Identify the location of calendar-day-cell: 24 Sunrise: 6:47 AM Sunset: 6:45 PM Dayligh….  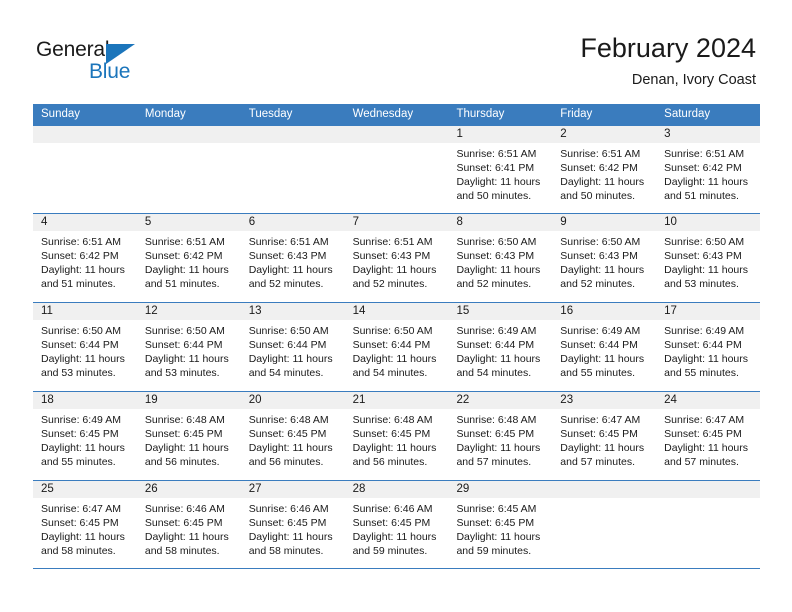
(708, 436).